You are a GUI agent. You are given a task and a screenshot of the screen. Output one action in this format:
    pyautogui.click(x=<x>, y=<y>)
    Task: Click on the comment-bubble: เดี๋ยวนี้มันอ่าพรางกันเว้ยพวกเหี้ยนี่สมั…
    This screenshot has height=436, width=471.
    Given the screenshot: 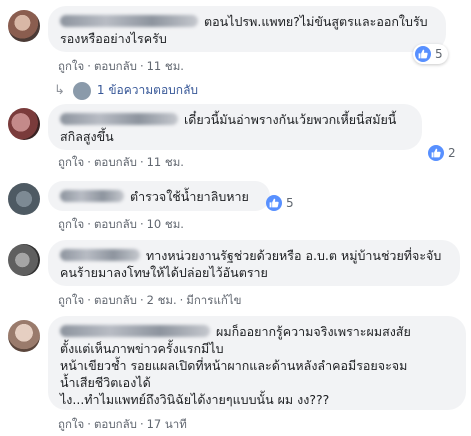 What is the action you would take?
    pyautogui.click(x=235, y=127)
    